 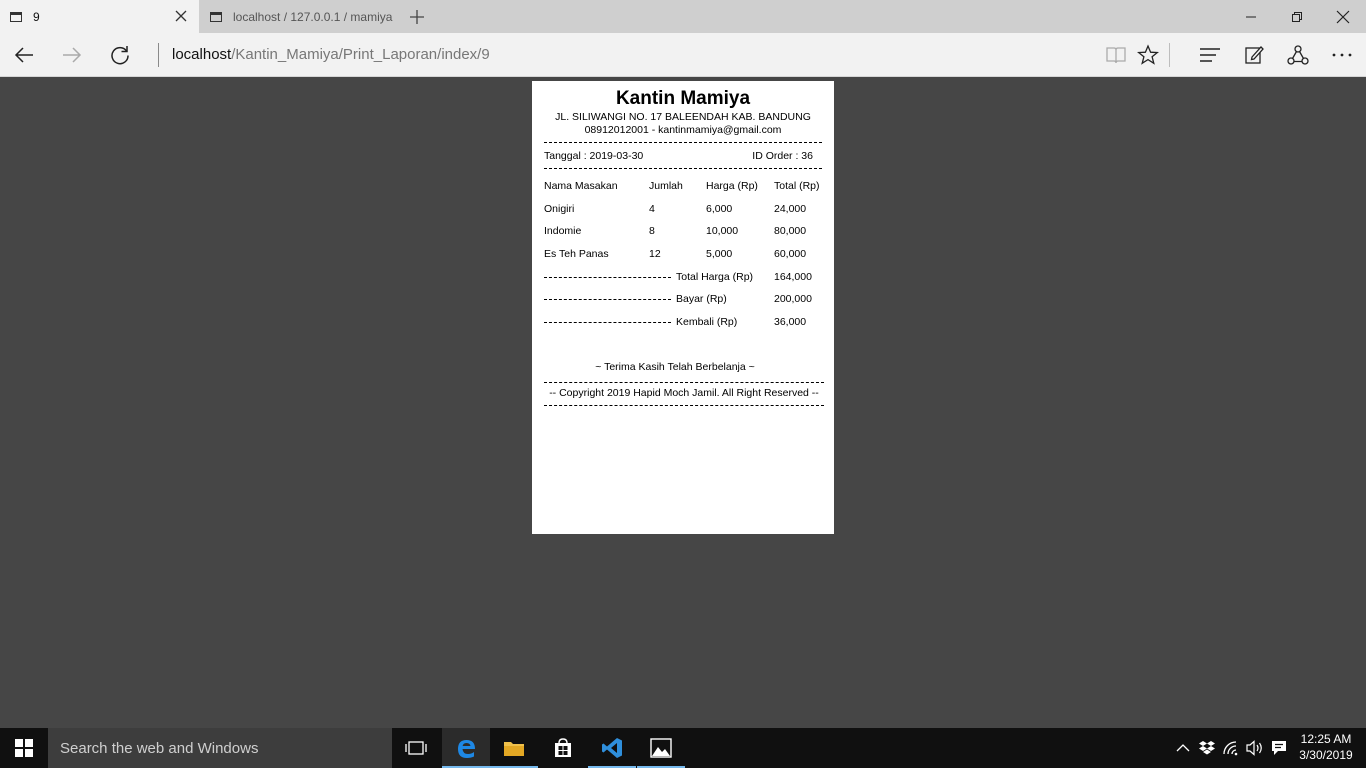 I want to click on share-icon, so click(x=1298, y=55).